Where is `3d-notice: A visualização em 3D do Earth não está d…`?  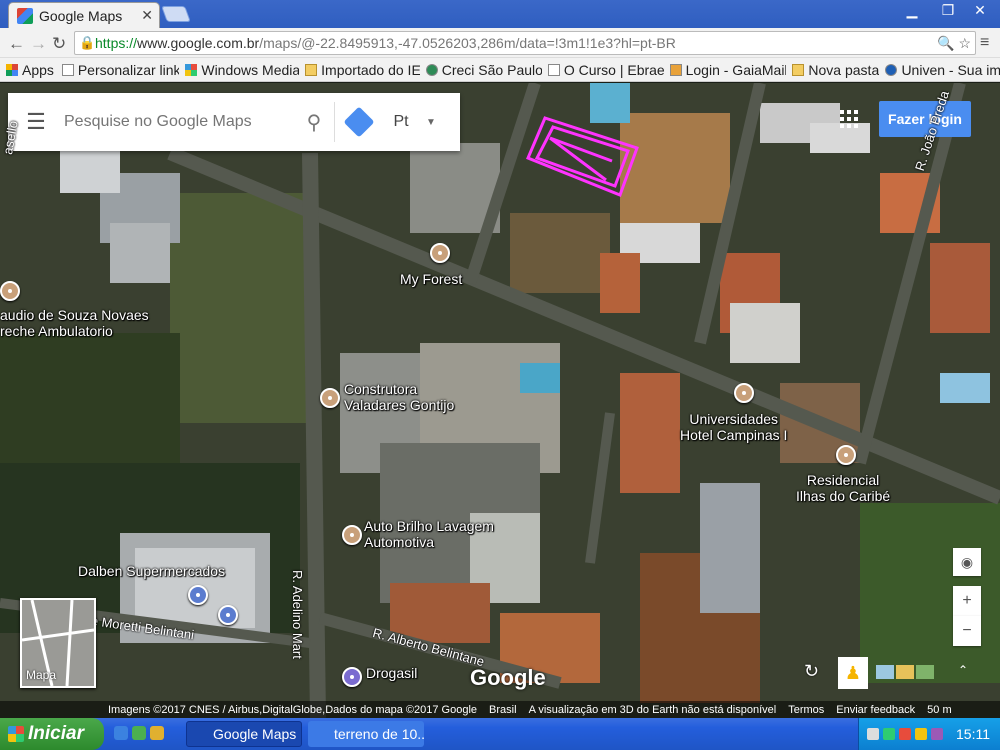 3d-notice: A visualização em 3D do Earth não está d… is located at coordinates (652, 709).